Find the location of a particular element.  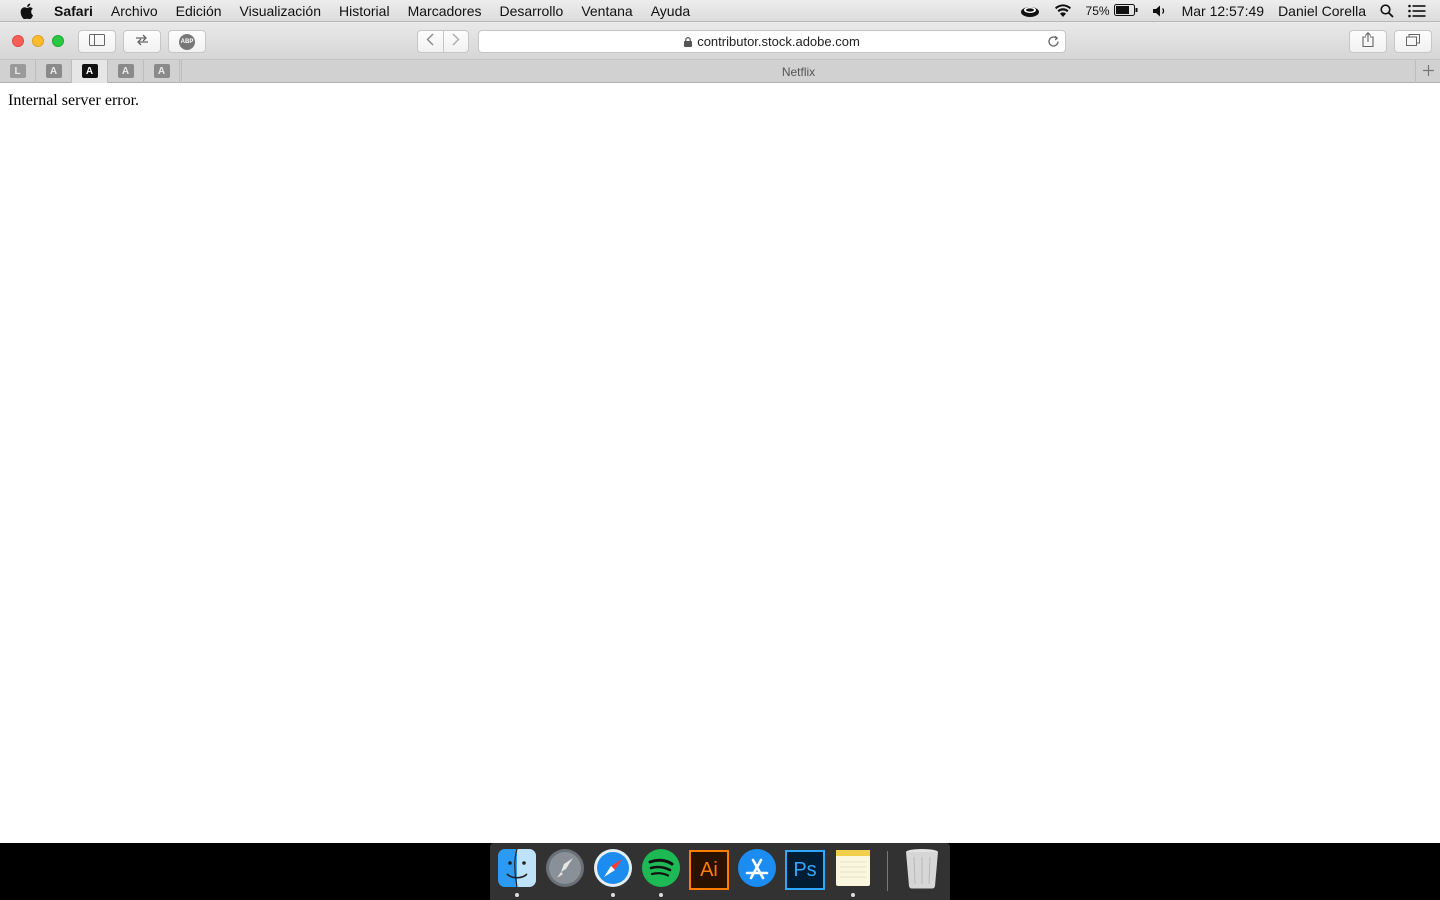

spotify-icon is located at coordinates (661, 870).